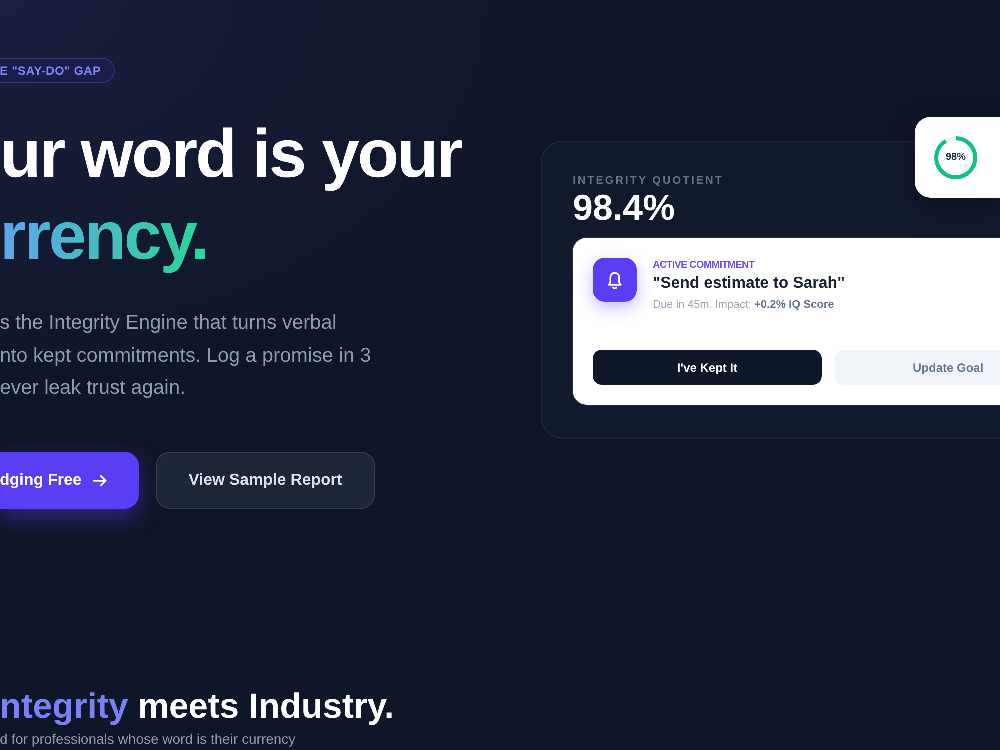 This screenshot has height=750, width=1000. I want to click on ring-percentage: 98%, so click(956, 158).